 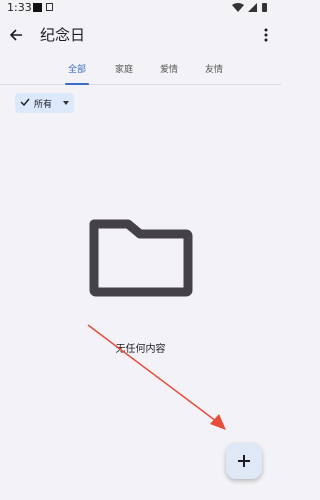 I want to click on plus-icon, so click(x=244, y=461).